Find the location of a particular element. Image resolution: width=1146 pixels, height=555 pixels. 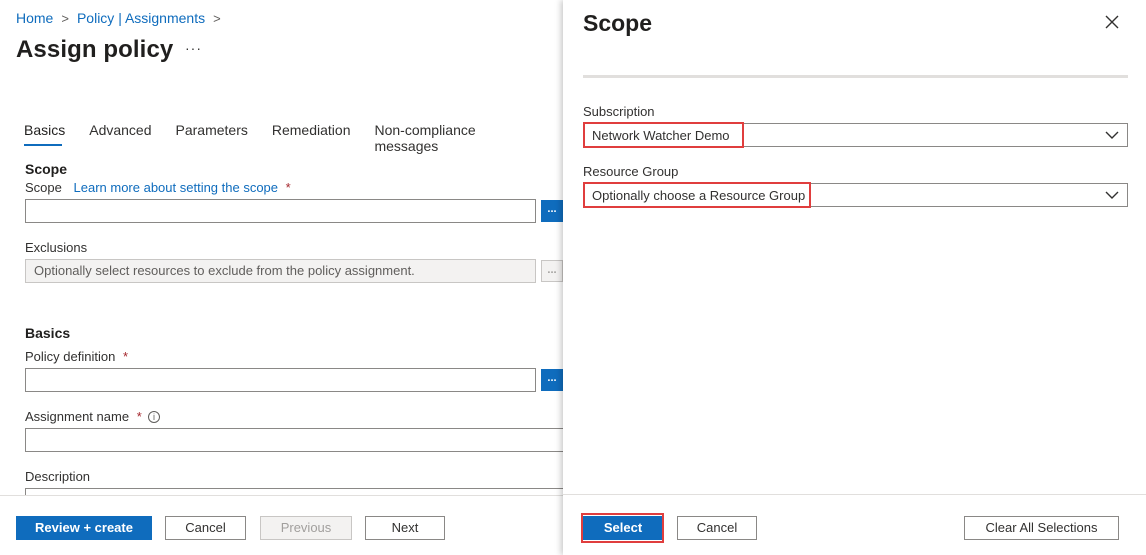

exclusions-label: Exclusions is located at coordinates (56, 247).